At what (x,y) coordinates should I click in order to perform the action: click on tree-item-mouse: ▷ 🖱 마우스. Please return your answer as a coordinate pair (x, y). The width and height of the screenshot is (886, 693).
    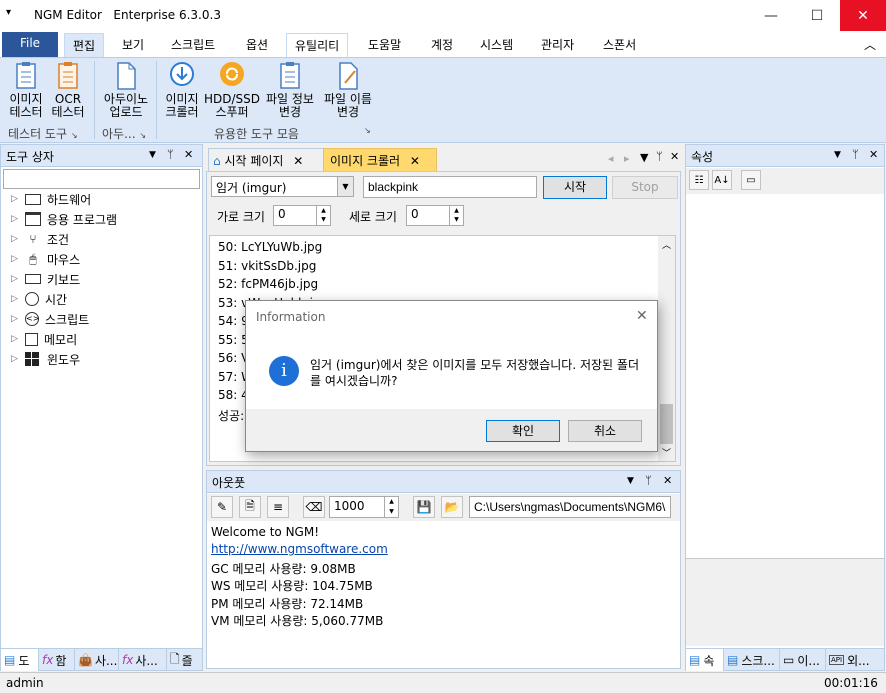
    Looking at the image, I should click on (45, 259).